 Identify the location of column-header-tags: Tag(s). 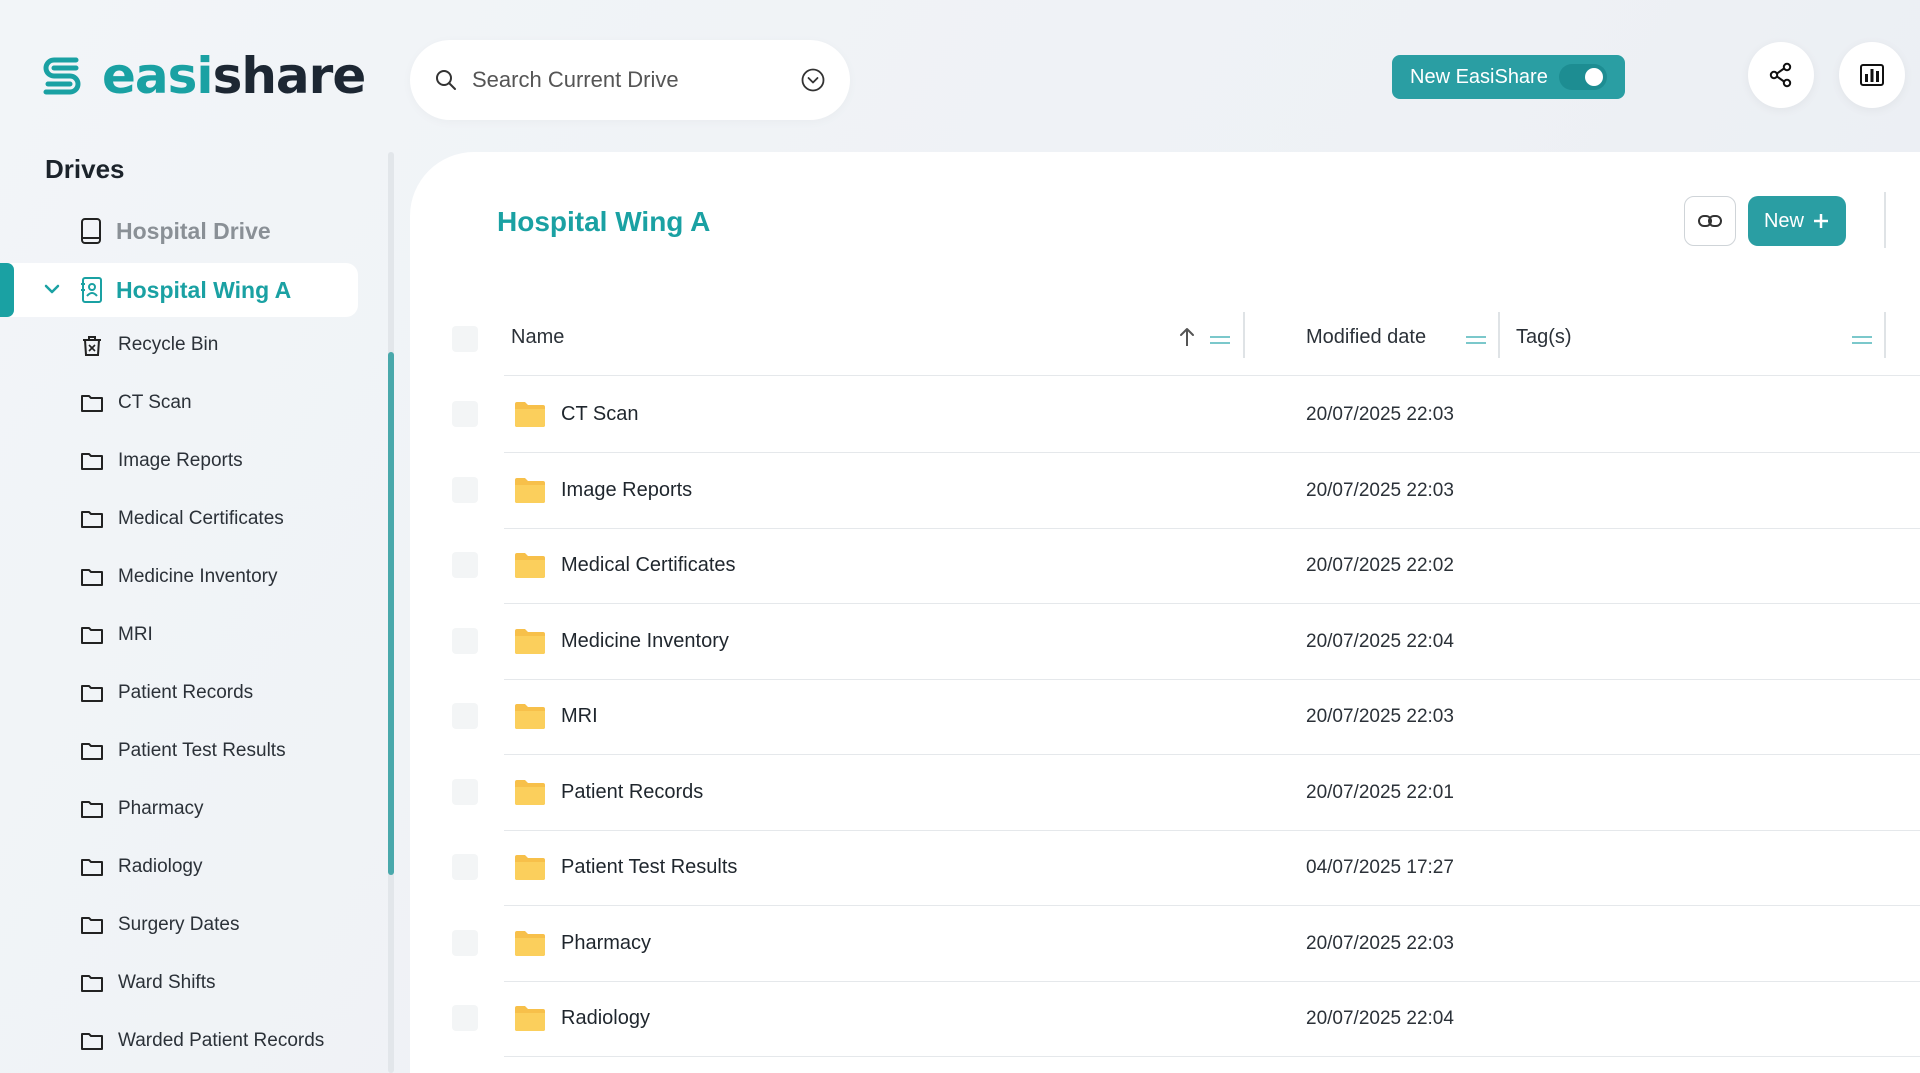
(1544, 337).